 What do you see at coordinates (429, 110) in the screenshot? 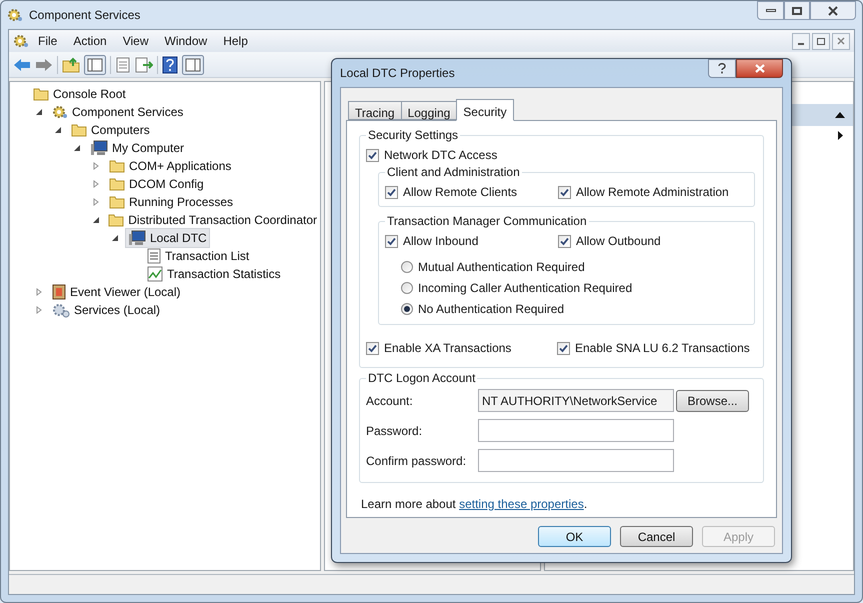
I see `tab: Logging` at bounding box center [429, 110].